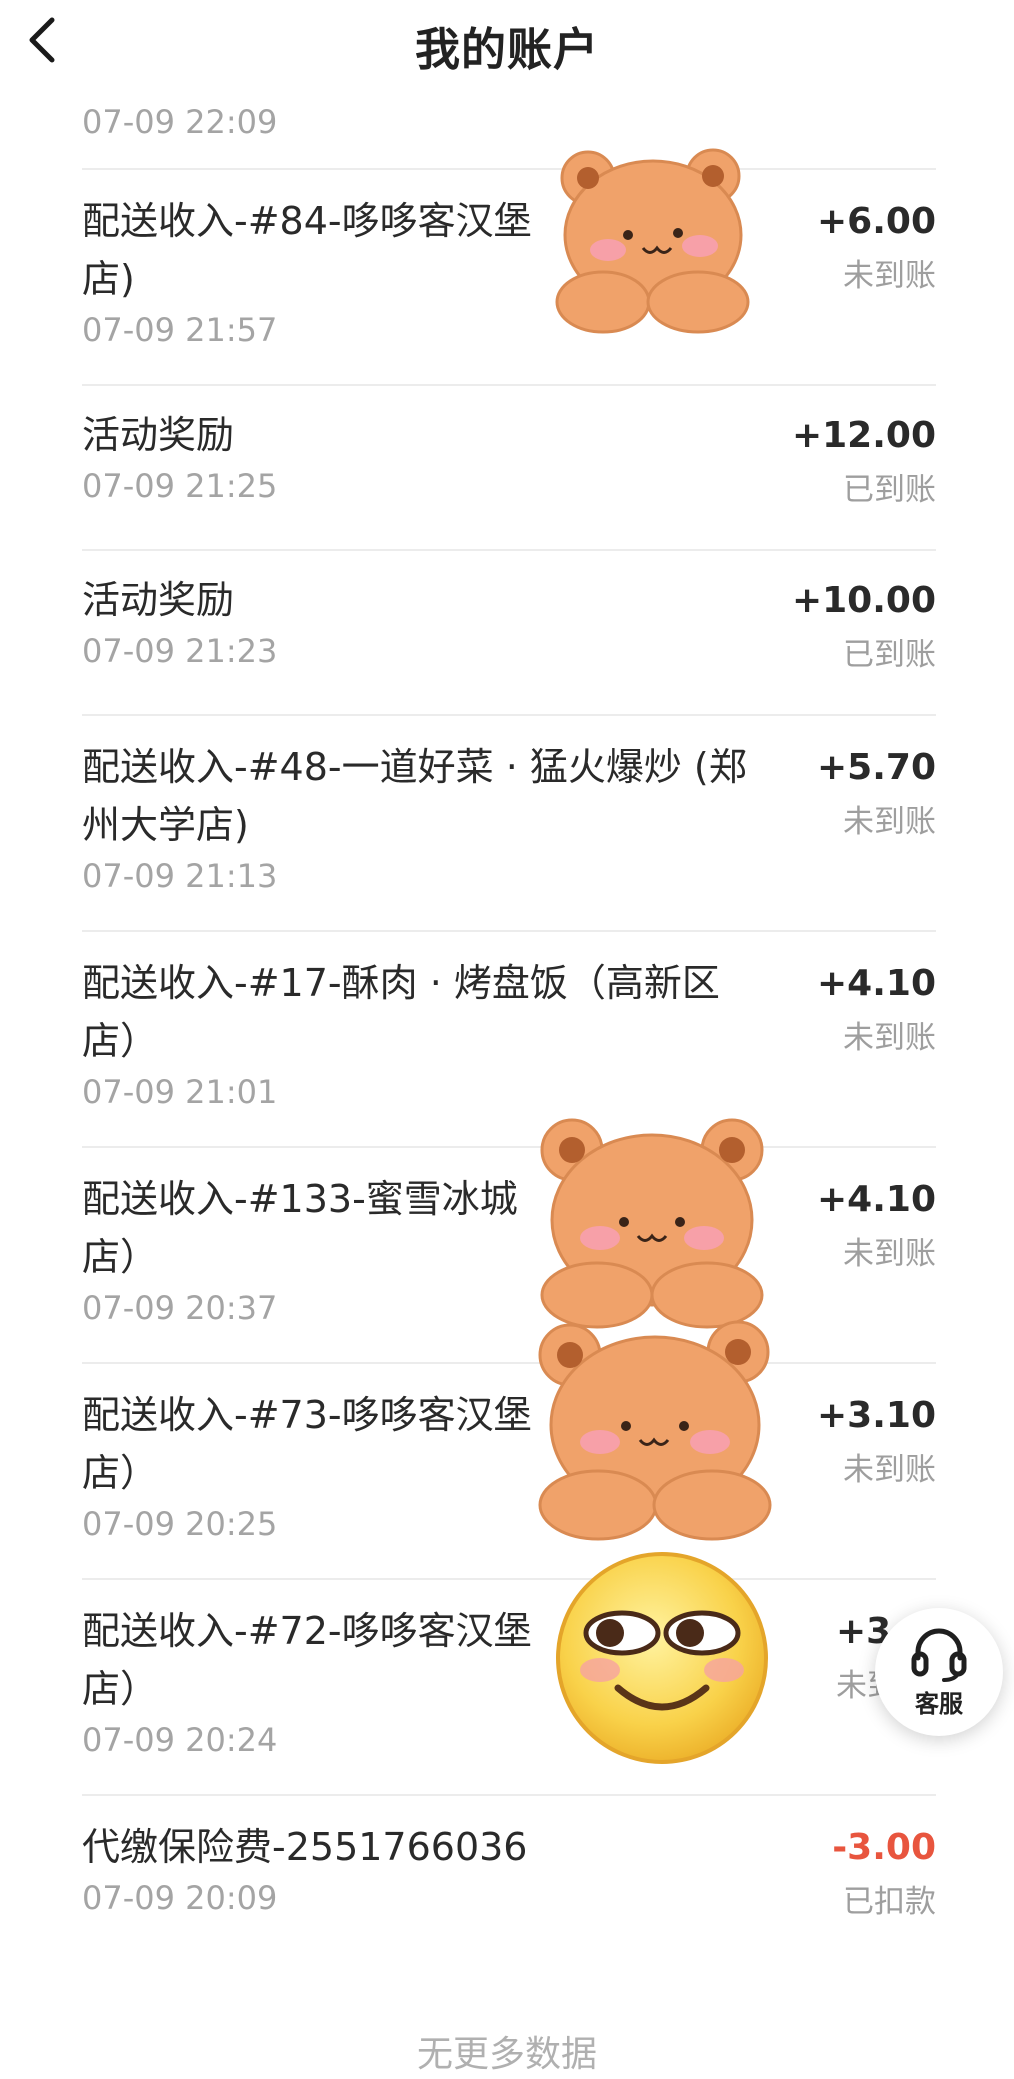 Image resolution: width=1014 pixels, height=2079 pixels. I want to click on chevron-left-icon, so click(42, 40).